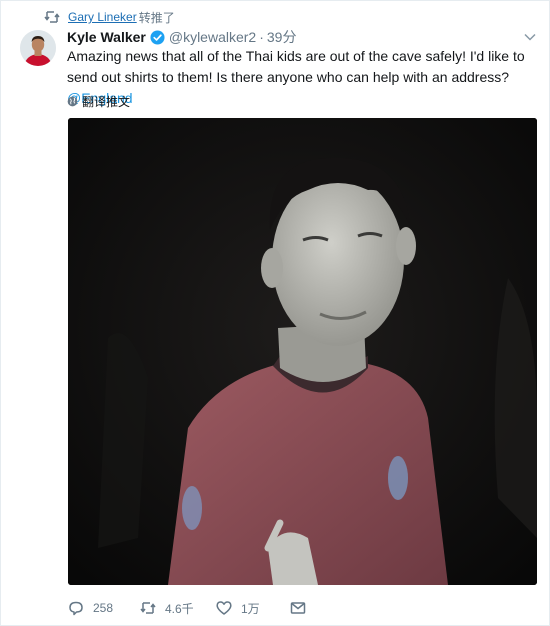 The image size is (550, 626). I want to click on author-name: Kyle Walker, so click(106, 37).